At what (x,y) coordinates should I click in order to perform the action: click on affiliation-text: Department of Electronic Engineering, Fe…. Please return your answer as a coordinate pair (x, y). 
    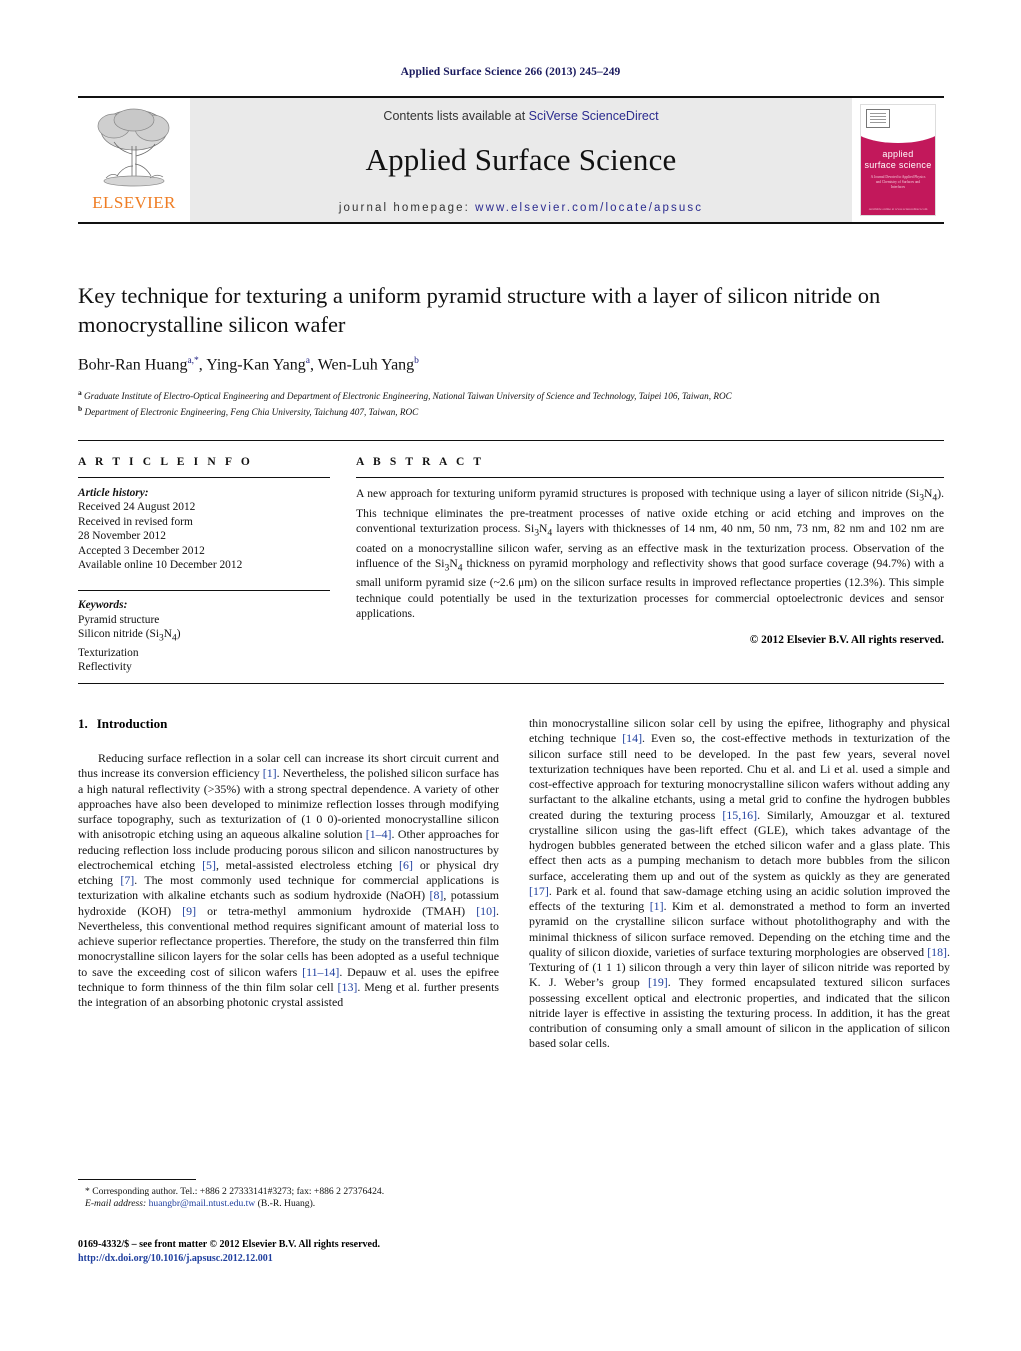
    Looking at the image, I should click on (251, 412).